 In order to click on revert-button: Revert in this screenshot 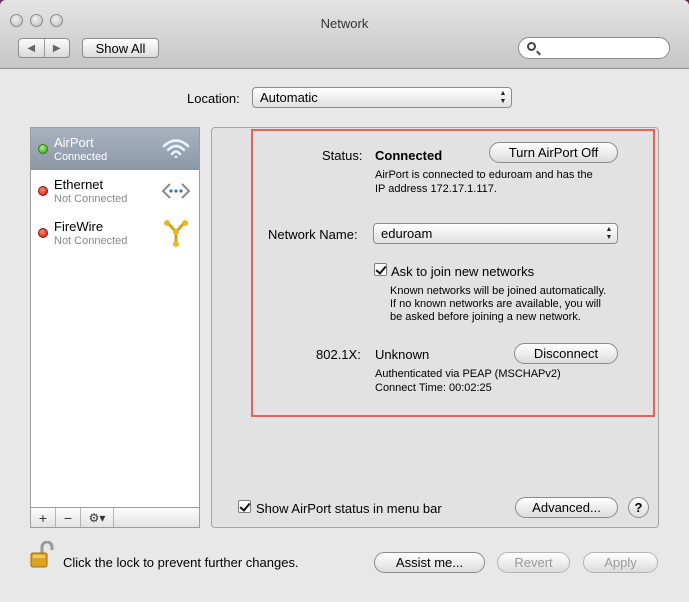, I will do `click(533, 562)`.